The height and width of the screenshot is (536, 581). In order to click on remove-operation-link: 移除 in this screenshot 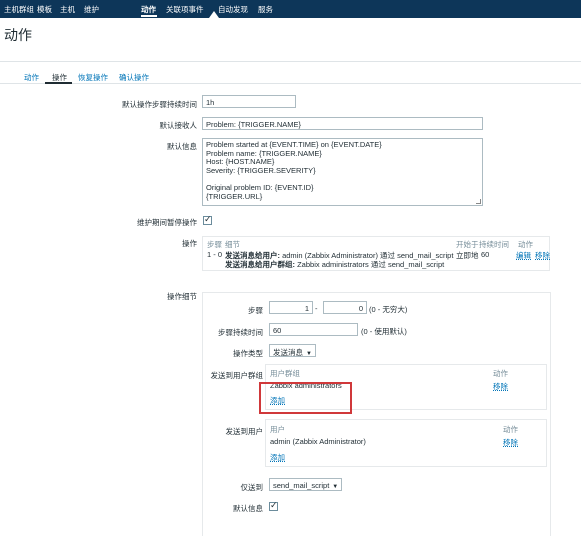, I will do `click(542, 255)`.